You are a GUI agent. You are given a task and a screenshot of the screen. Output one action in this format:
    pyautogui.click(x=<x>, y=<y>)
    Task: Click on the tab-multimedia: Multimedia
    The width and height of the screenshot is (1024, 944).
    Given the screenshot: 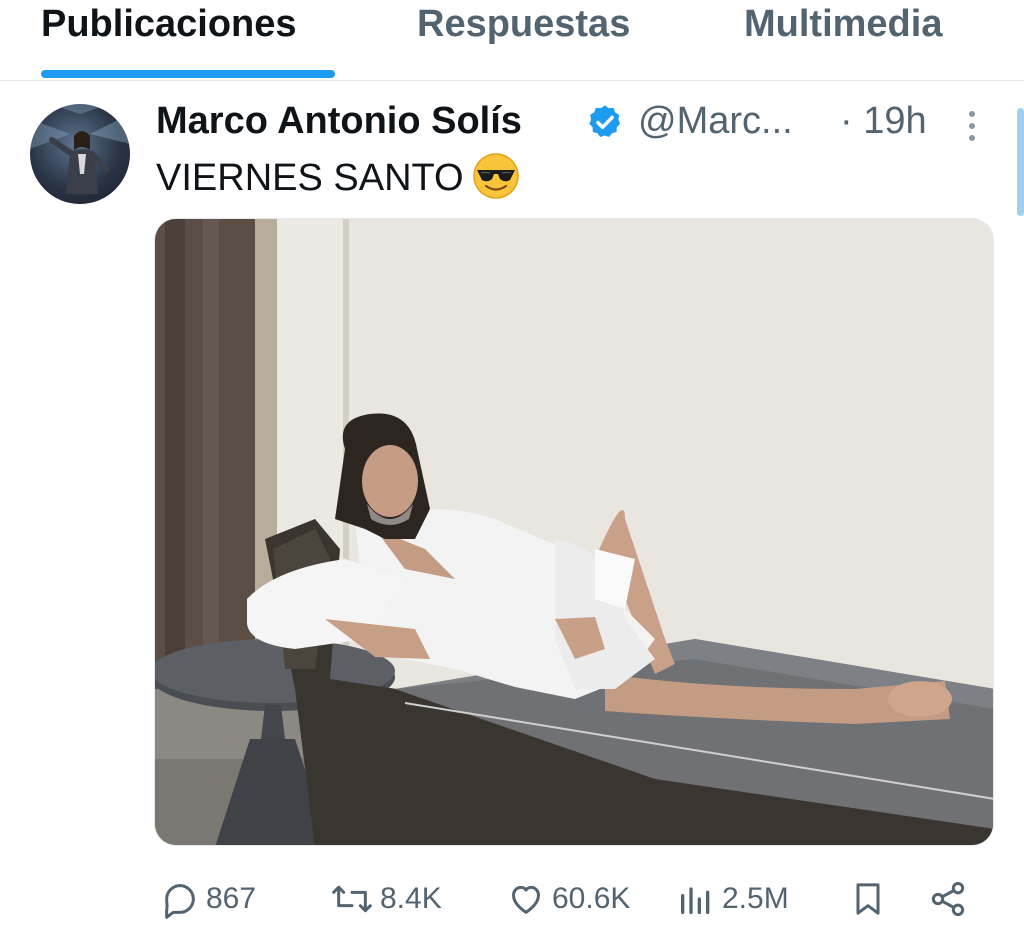 What is the action you would take?
    pyautogui.click(x=843, y=40)
    